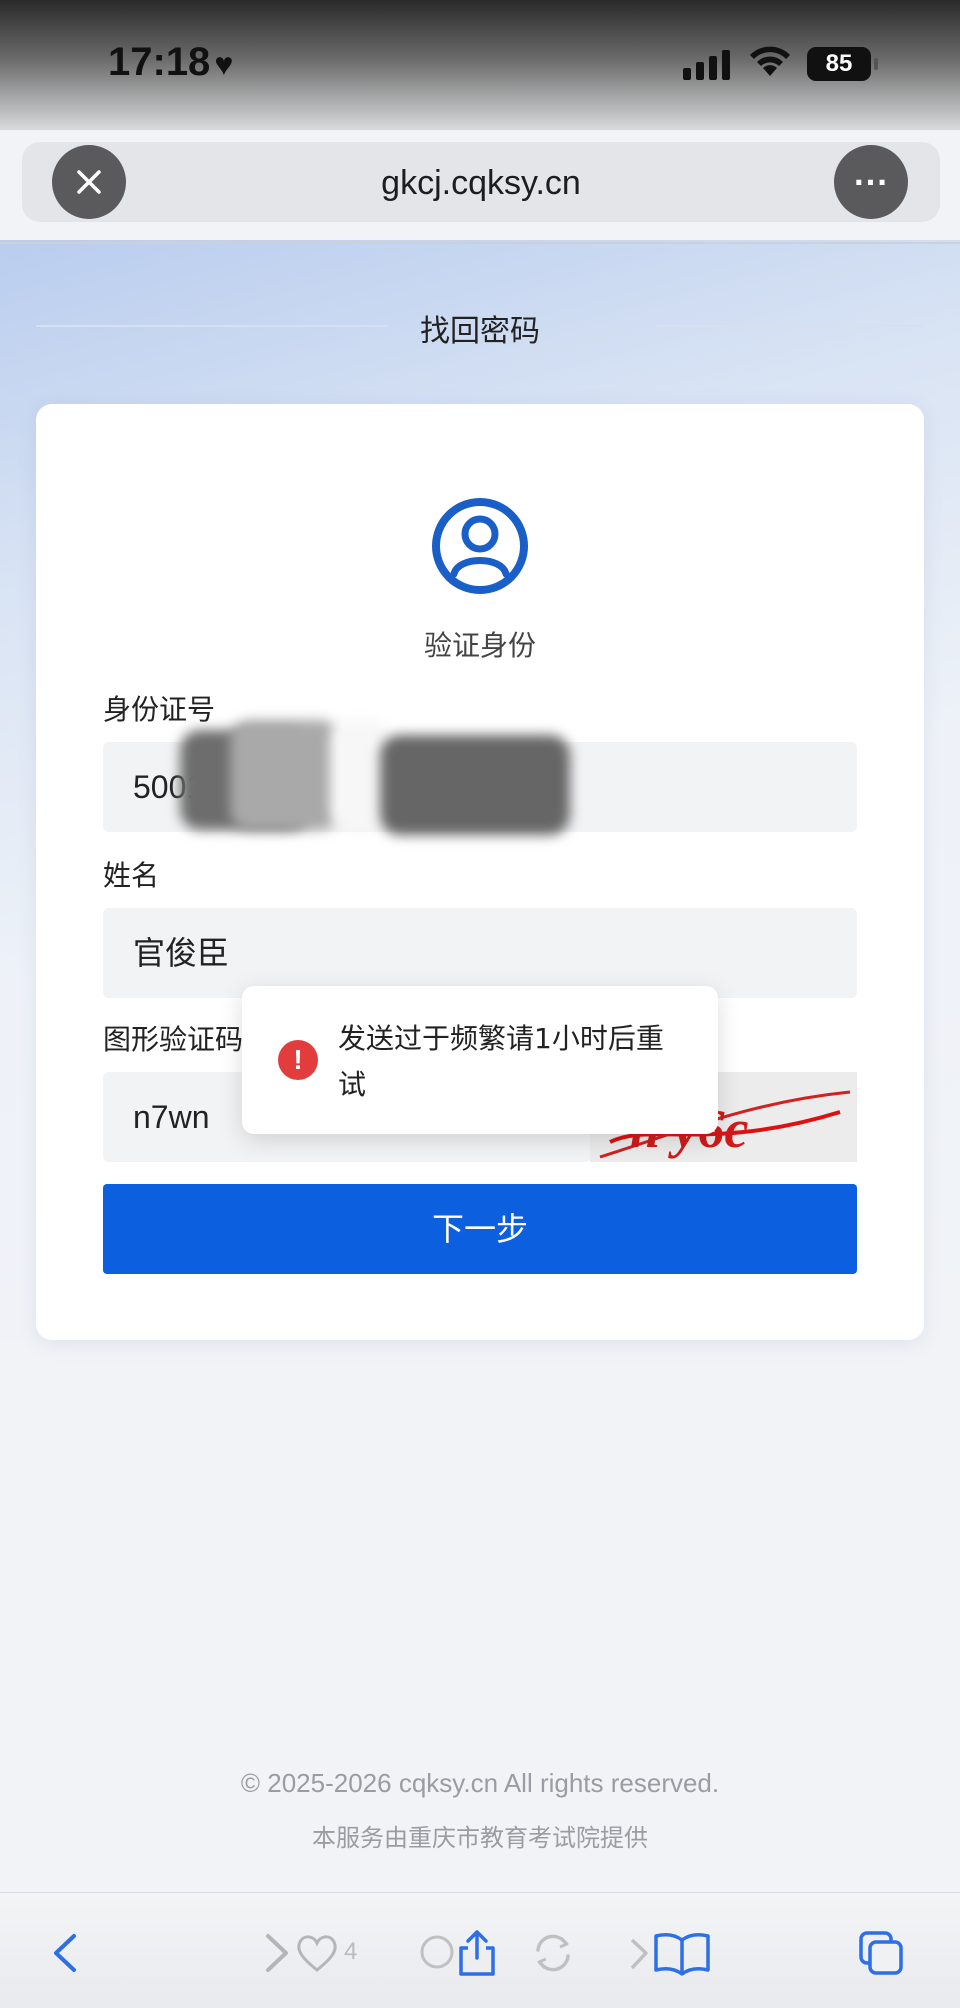 The height and width of the screenshot is (2008, 960). I want to click on next-step-button: 下一步, so click(480, 1229).